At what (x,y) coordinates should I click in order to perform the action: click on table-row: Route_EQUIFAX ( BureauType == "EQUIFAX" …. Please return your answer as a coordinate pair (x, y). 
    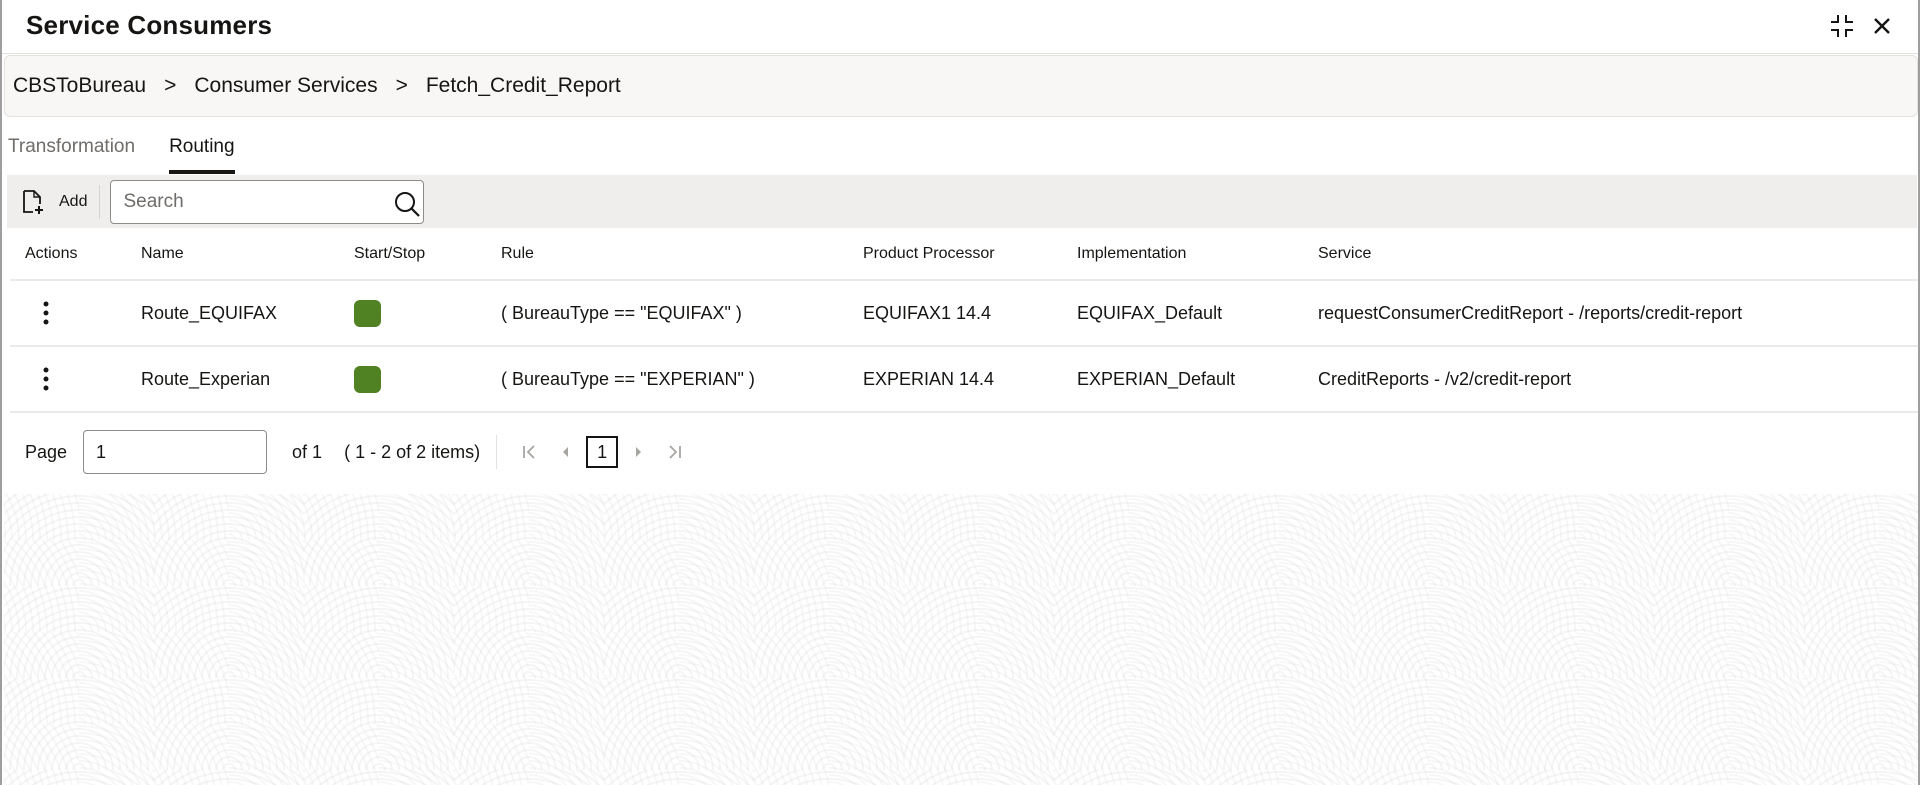
    Looking at the image, I should click on (964, 314).